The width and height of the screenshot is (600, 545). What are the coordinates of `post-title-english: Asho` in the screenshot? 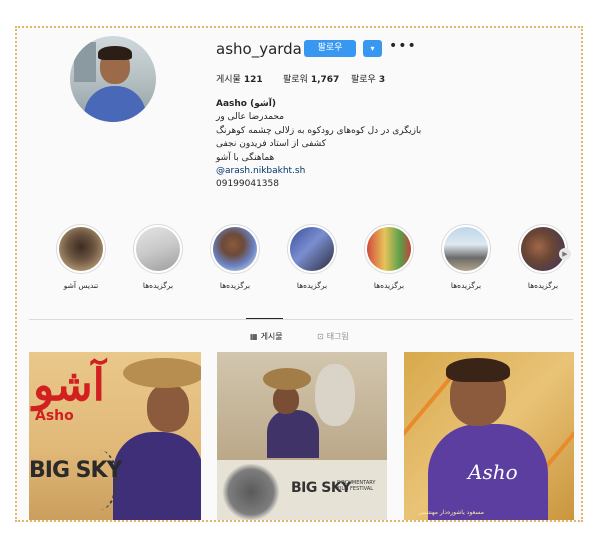 It's located at (54, 416).